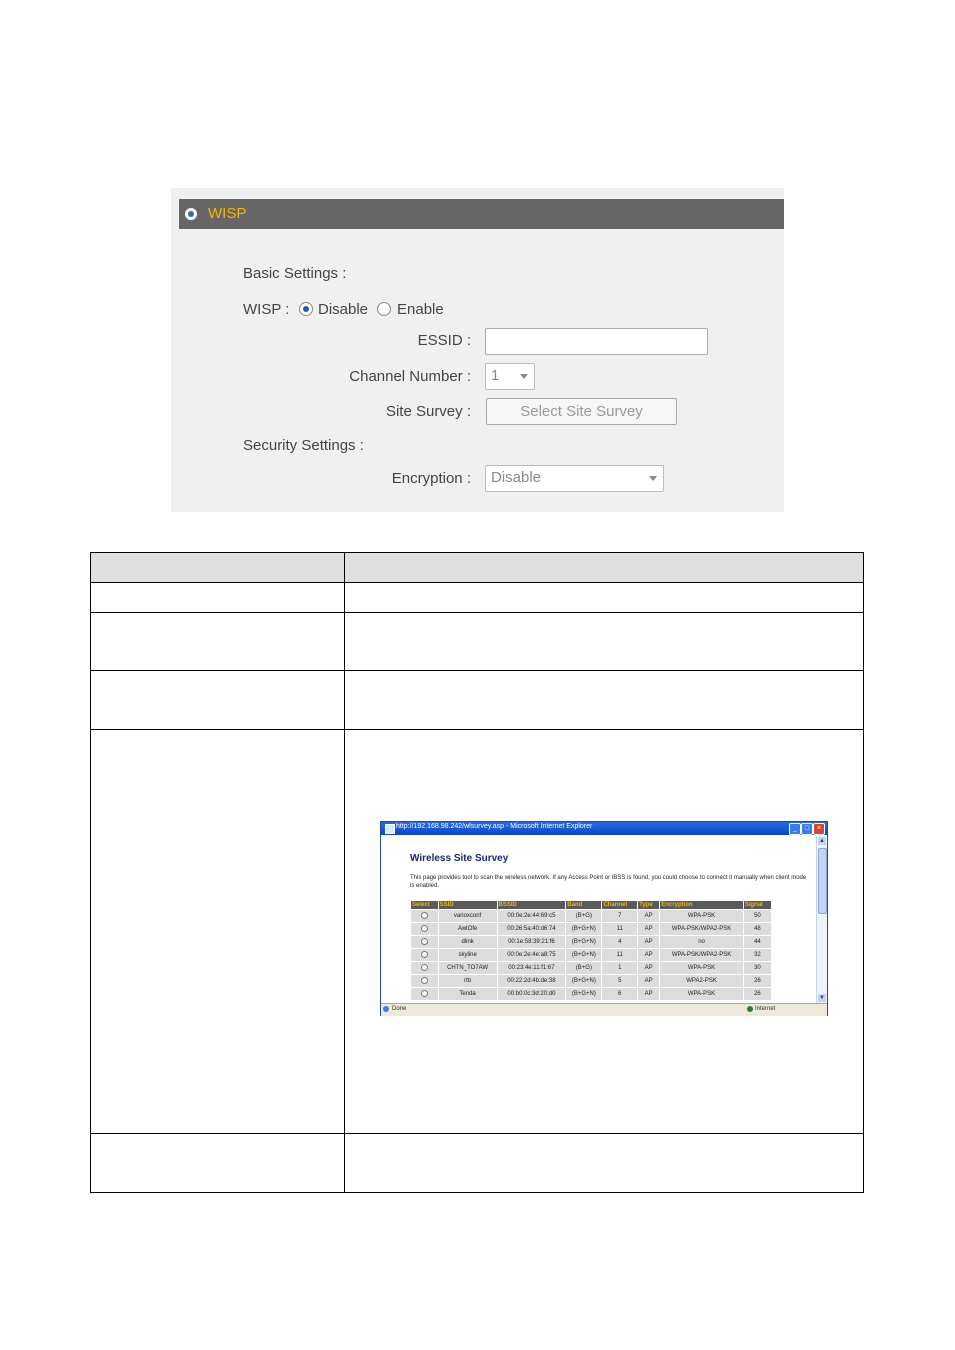 The width and height of the screenshot is (955, 1350). What do you see at coordinates (467, 955) in the screenshot?
I see `ssid-cell: skyline` at bounding box center [467, 955].